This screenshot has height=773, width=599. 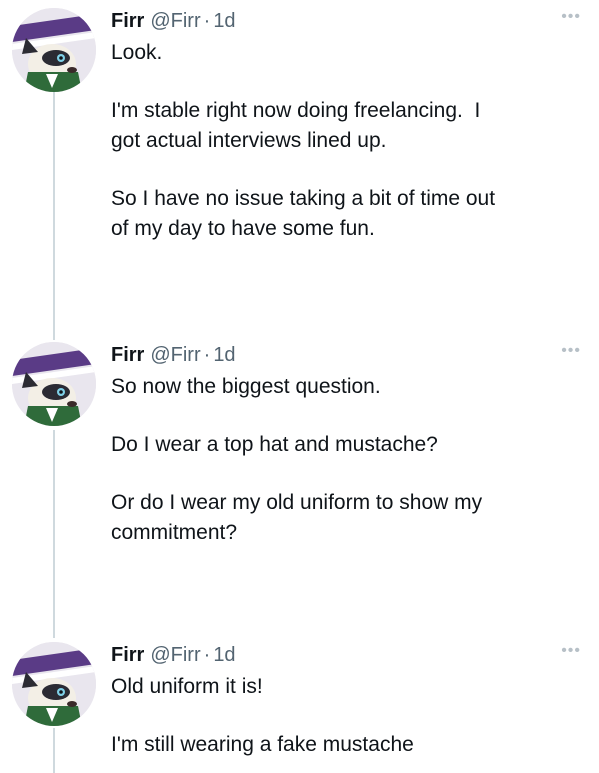 What do you see at coordinates (262, 744) in the screenshot?
I see `tweet-text: I'm still wearing a fake mustache` at bounding box center [262, 744].